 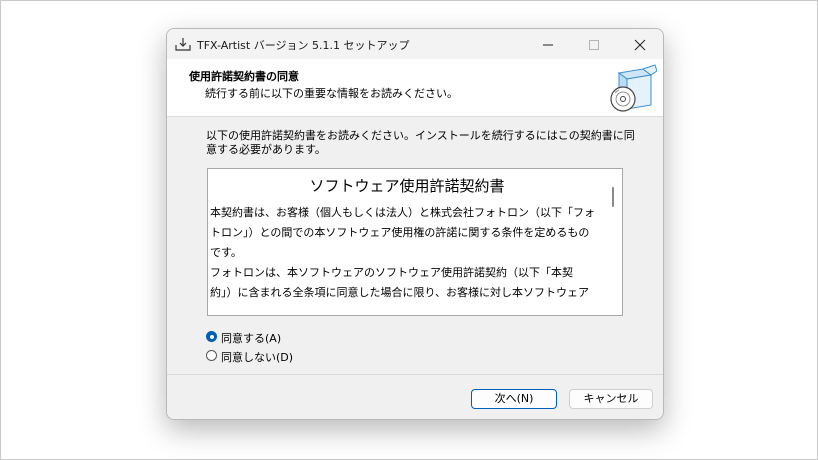 I want to click on button-bar: 次へ(N) キャンセル, so click(x=415, y=396).